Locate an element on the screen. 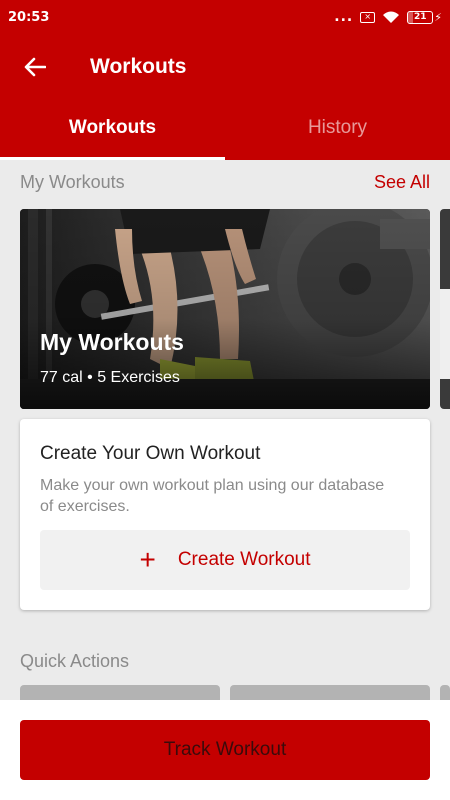 The width and height of the screenshot is (450, 800). create-workout-button: + Create Workout is located at coordinates (225, 560).